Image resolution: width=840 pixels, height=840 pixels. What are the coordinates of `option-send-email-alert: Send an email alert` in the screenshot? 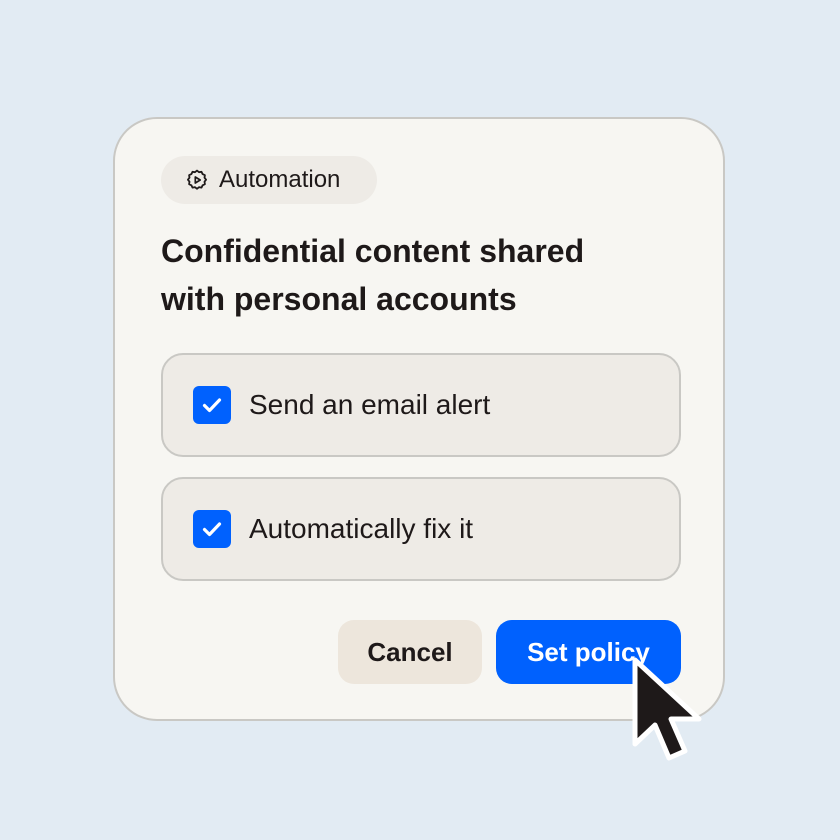 It's located at (421, 405).